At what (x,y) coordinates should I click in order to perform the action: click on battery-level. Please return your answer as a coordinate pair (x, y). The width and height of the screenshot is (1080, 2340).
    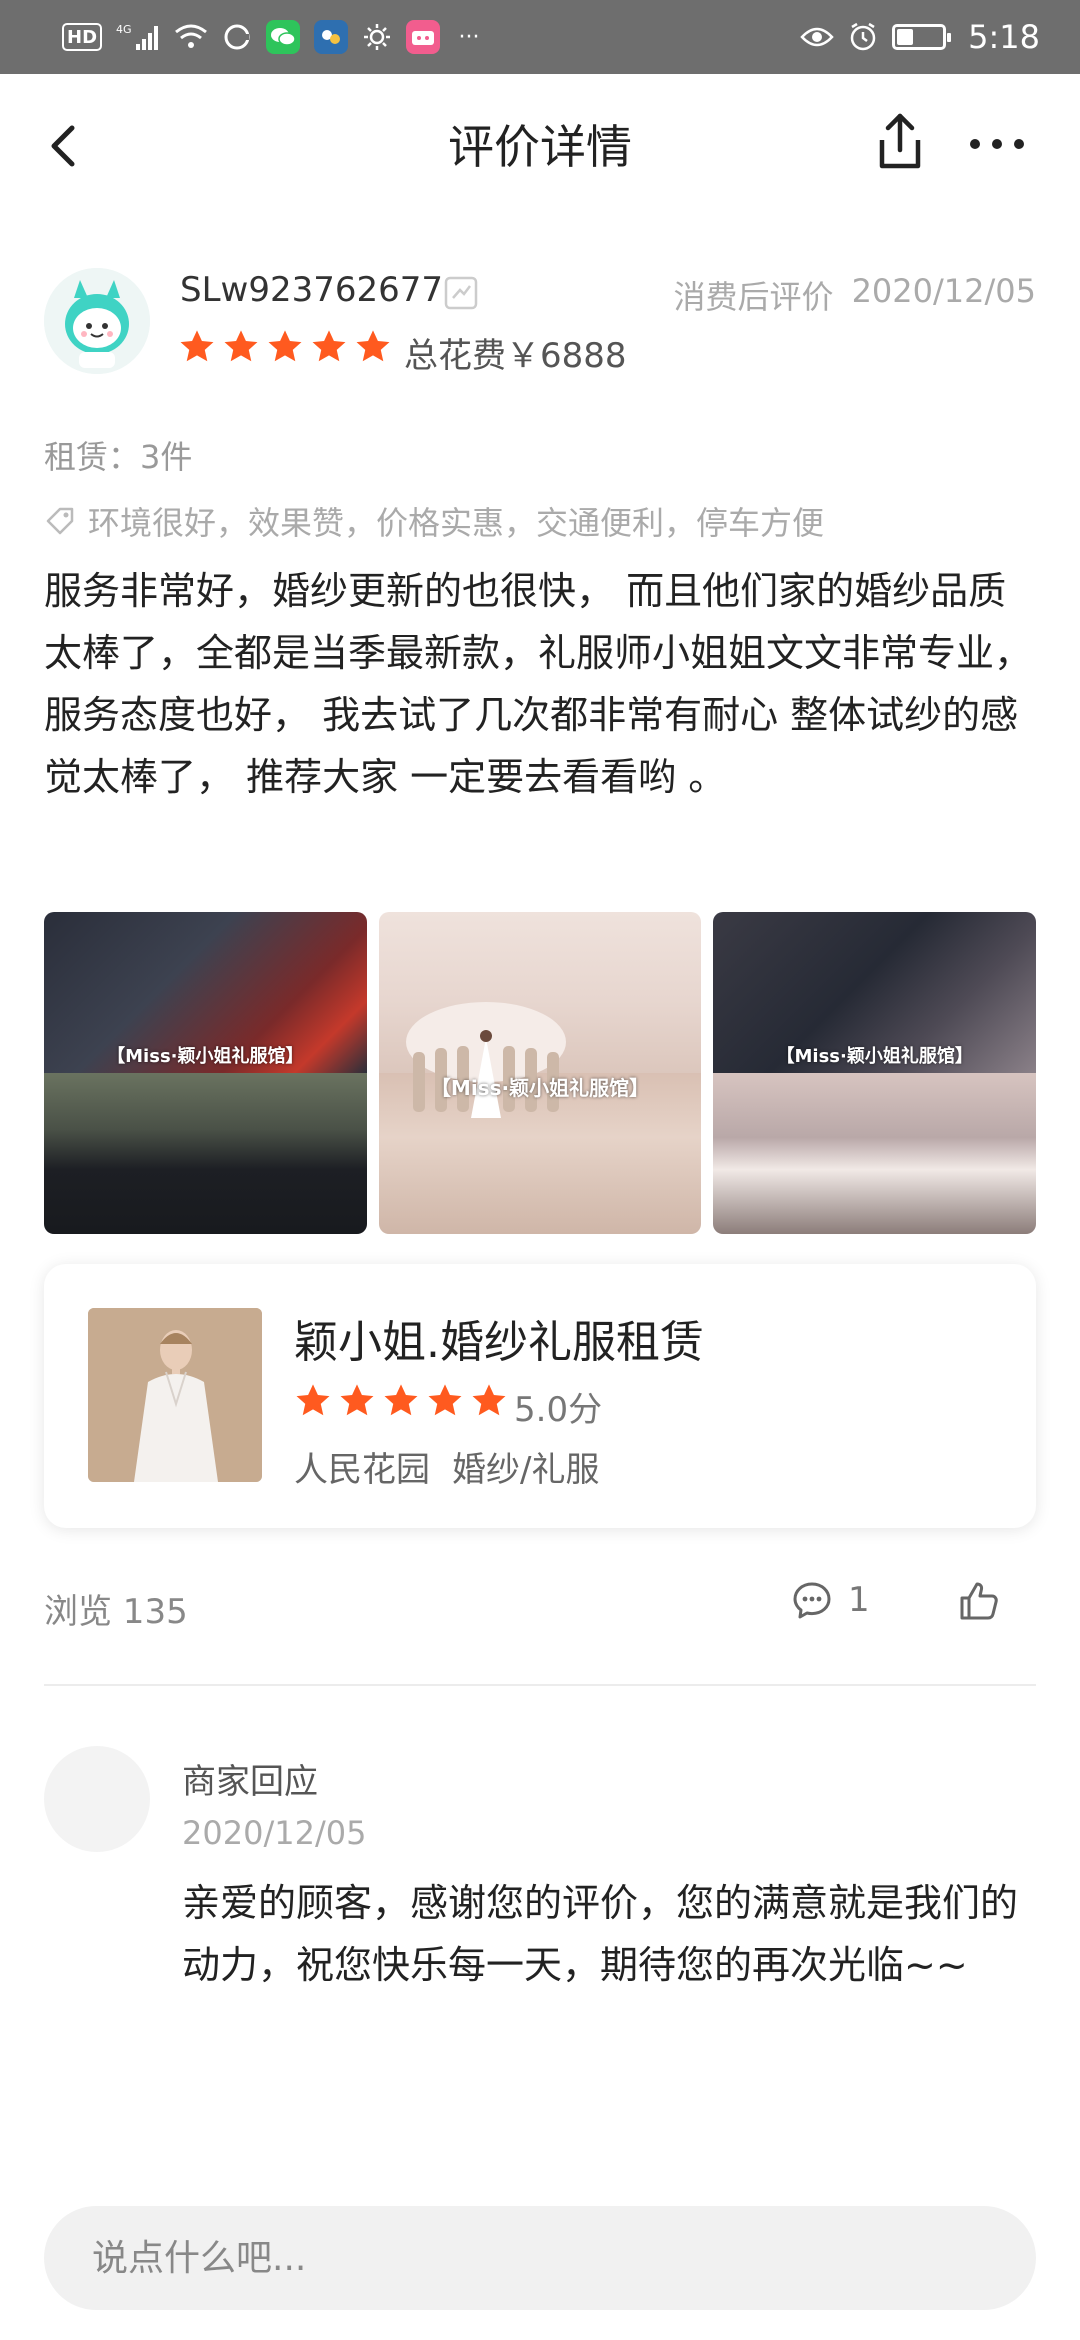
    Looking at the image, I should click on (905, 37).